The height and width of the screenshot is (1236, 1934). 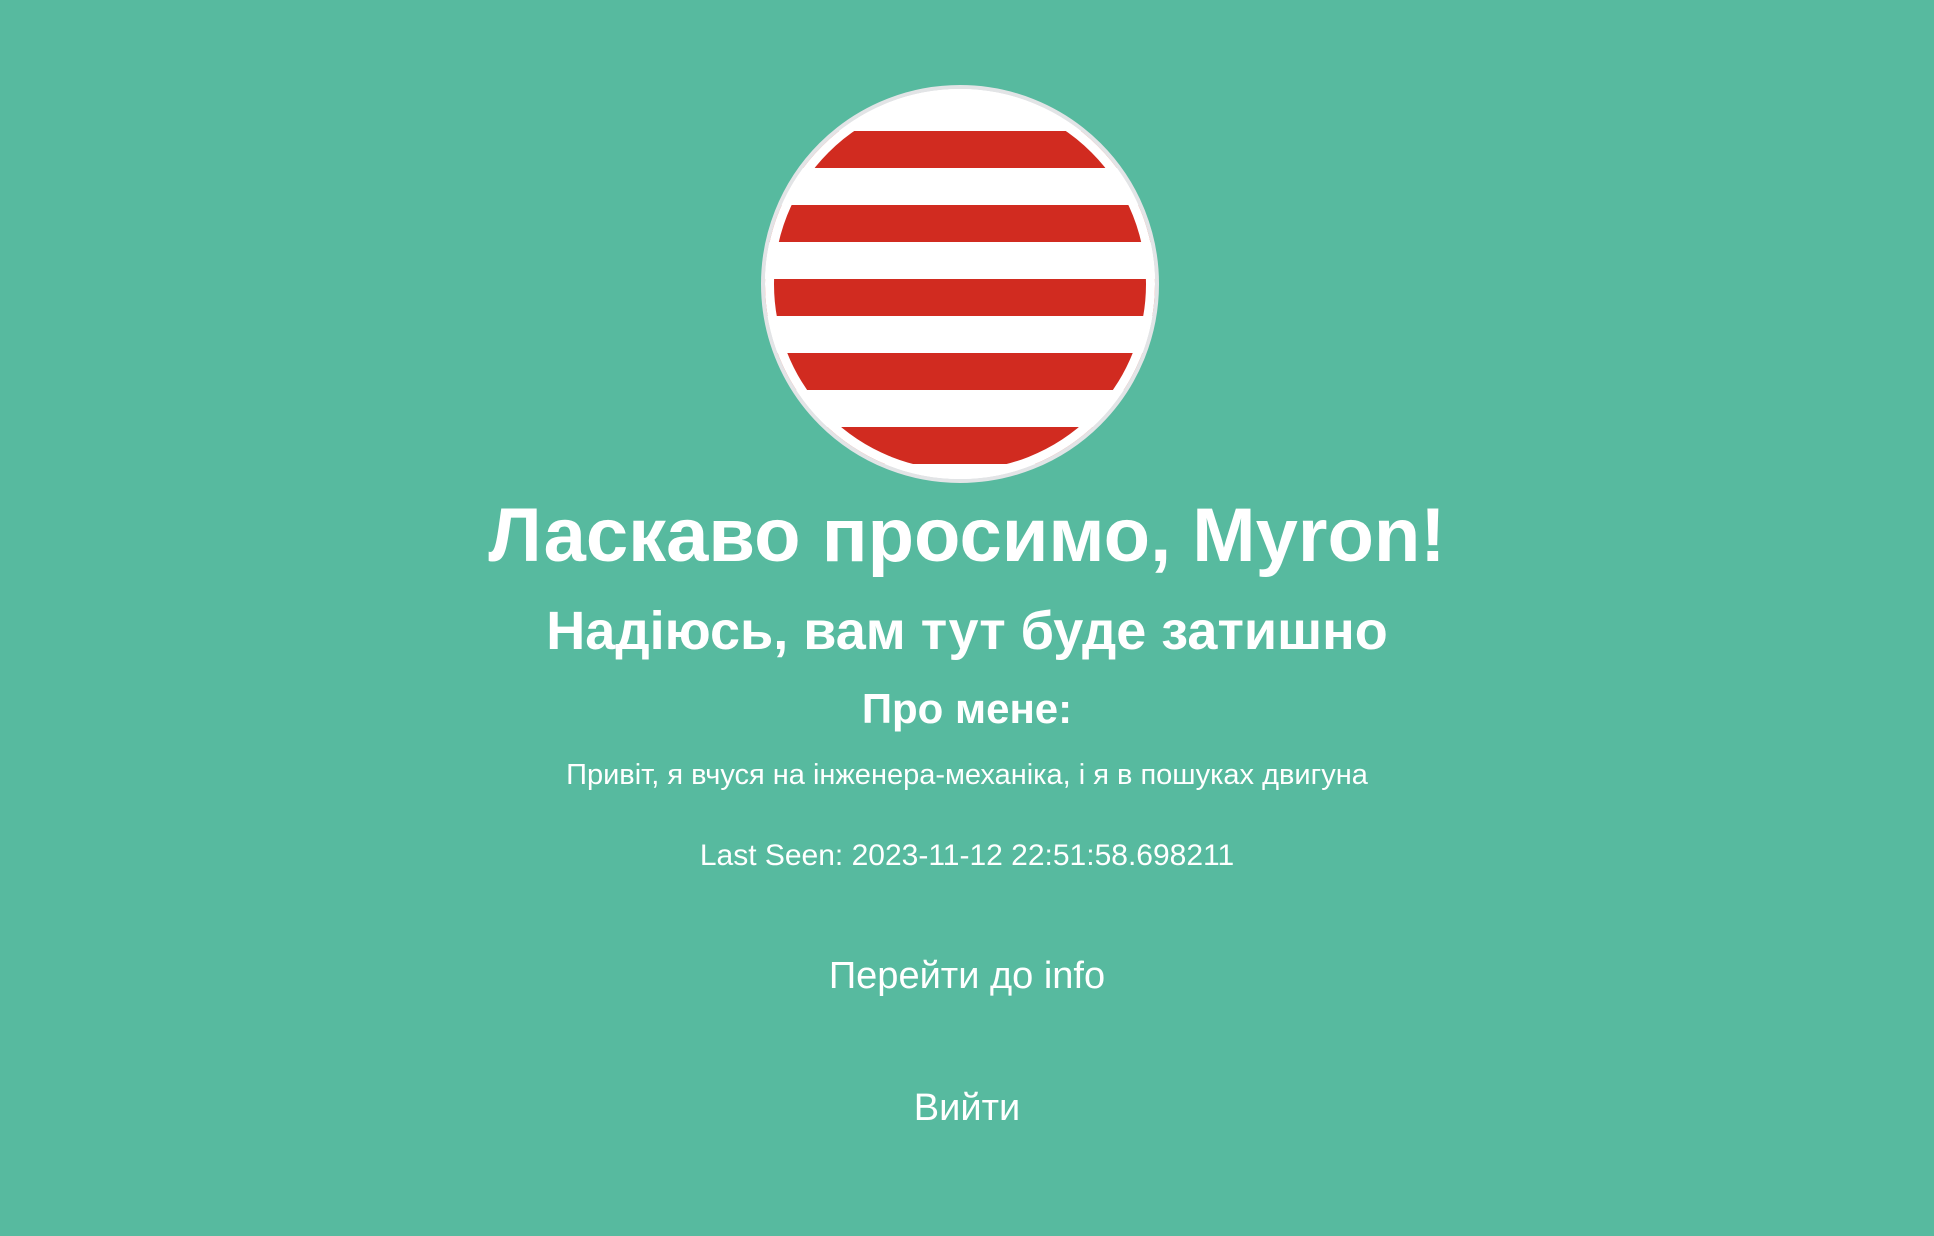 I want to click on striped-avatar-icon, so click(x=960, y=284).